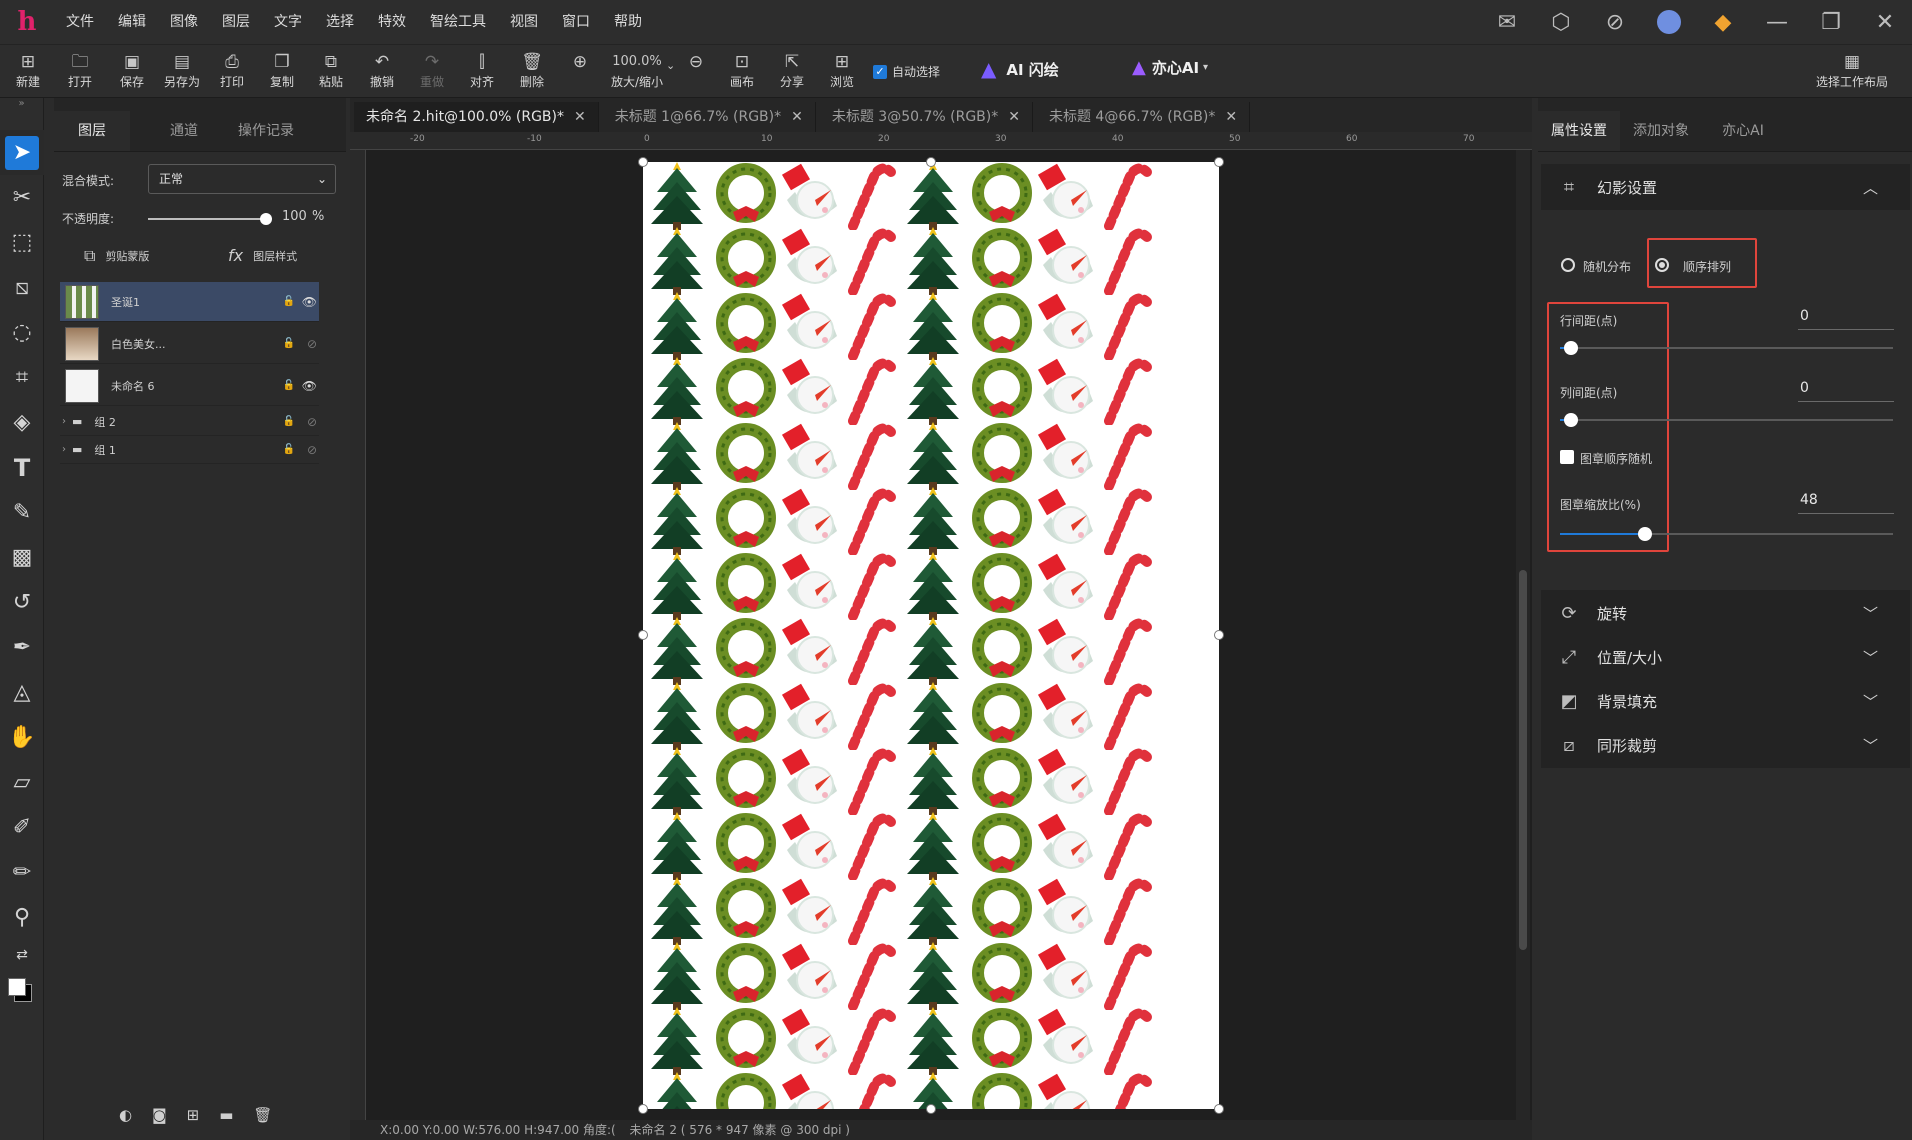  What do you see at coordinates (1831, 22) in the screenshot?
I see `restore-icon: ❐` at bounding box center [1831, 22].